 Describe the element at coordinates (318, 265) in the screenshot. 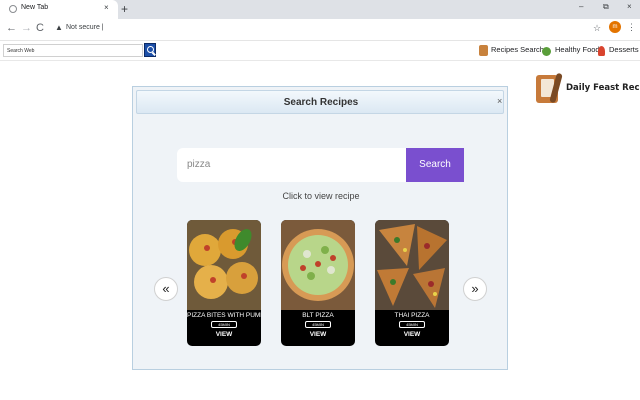

I see `recipe-image-blt-pizza` at that location.